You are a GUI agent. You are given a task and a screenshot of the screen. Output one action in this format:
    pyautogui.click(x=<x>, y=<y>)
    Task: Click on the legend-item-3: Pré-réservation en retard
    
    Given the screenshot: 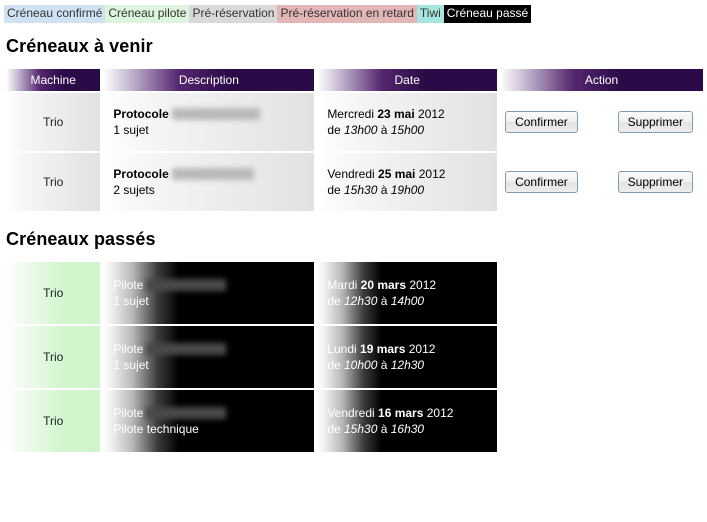 What is the action you would take?
    pyautogui.click(x=347, y=14)
    